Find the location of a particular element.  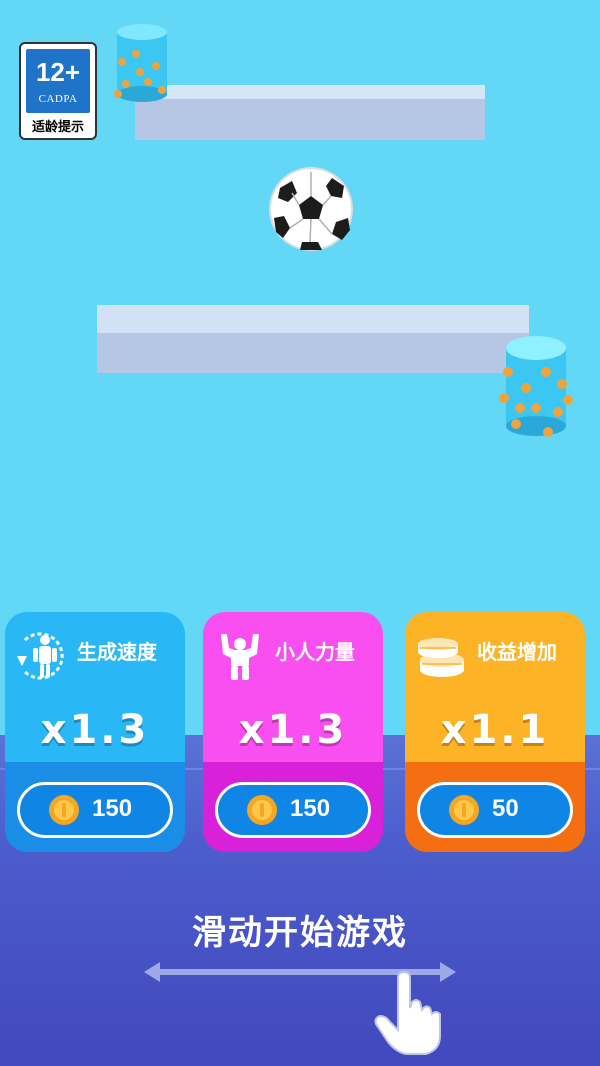

running-man-icon is located at coordinates (40, 656).